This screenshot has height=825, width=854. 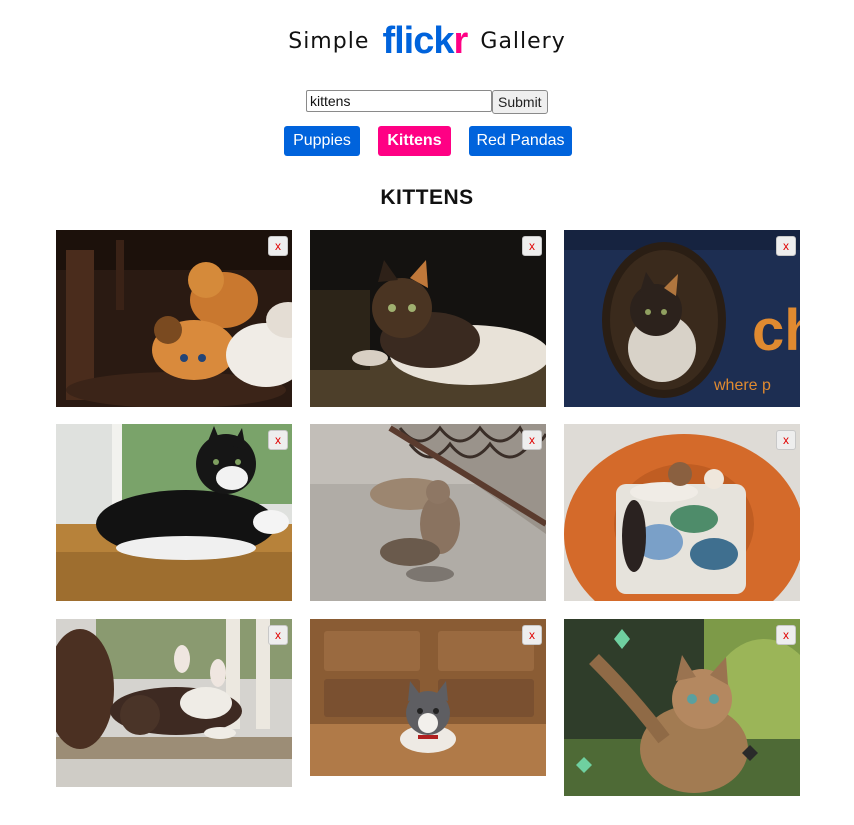 I want to click on title-word-simple: Simple, so click(x=329, y=41).